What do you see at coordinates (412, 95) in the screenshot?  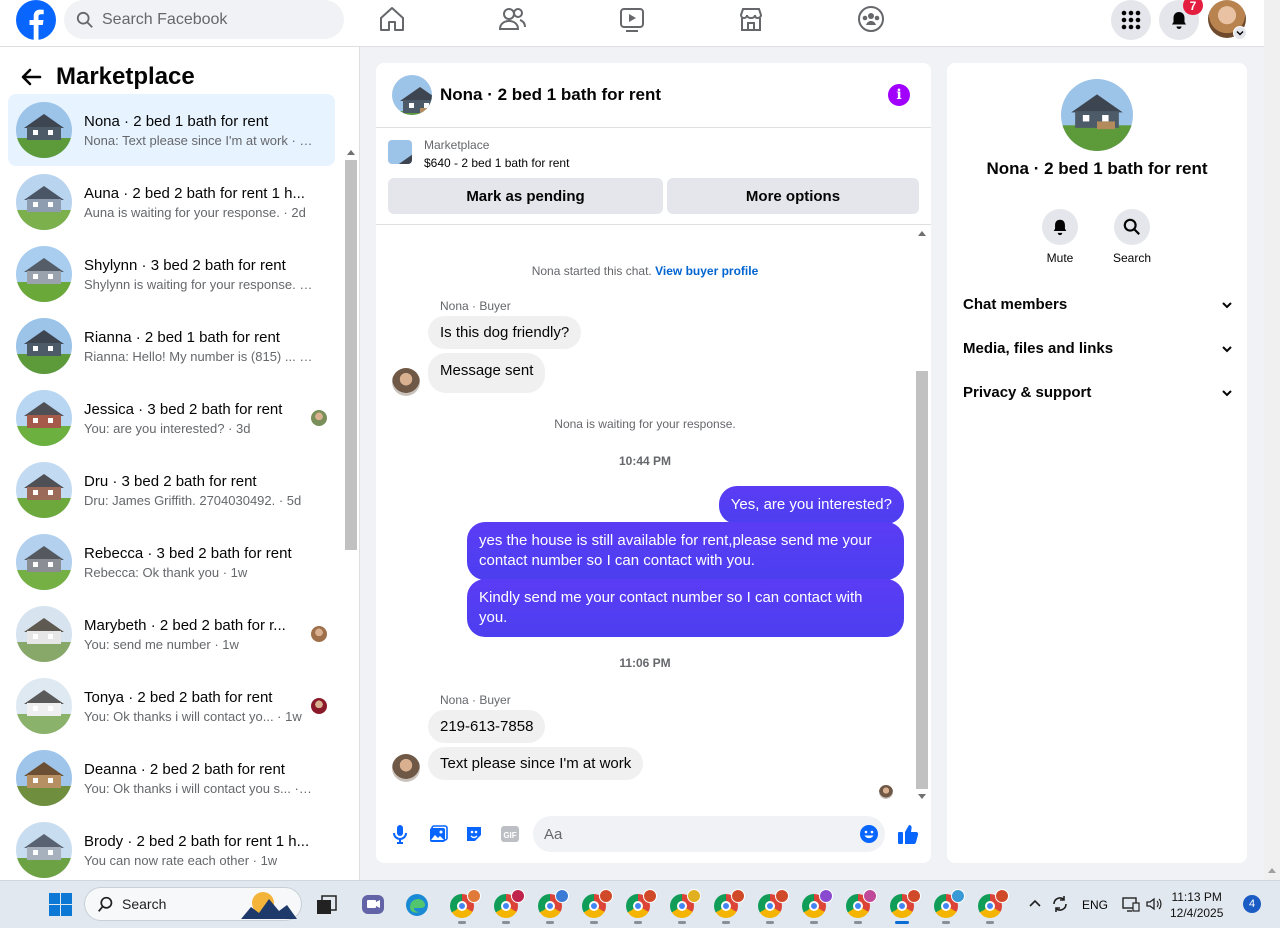 I see `chat-listing-avatar` at bounding box center [412, 95].